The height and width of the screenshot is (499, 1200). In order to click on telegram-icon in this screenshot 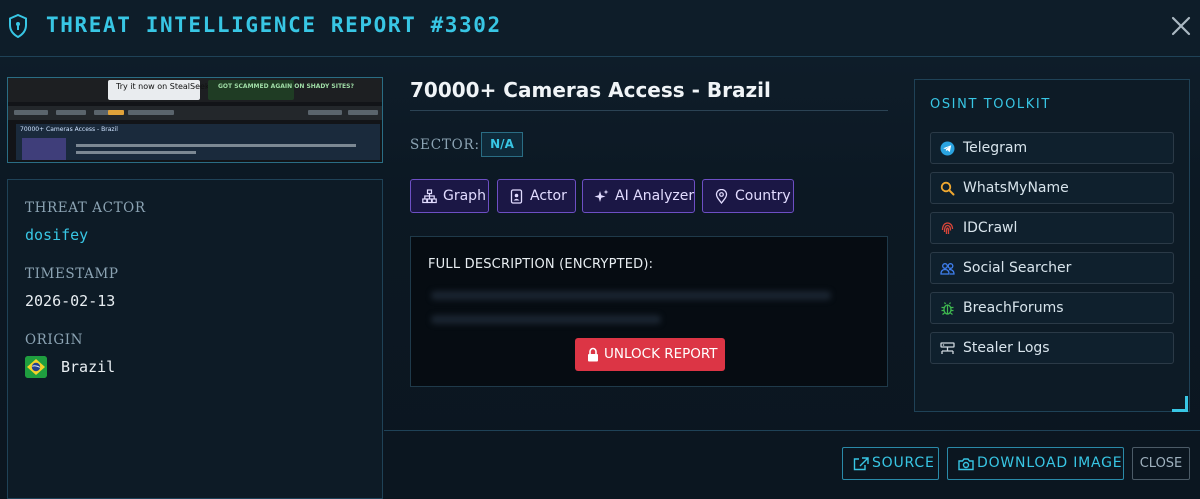, I will do `click(947, 148)`.